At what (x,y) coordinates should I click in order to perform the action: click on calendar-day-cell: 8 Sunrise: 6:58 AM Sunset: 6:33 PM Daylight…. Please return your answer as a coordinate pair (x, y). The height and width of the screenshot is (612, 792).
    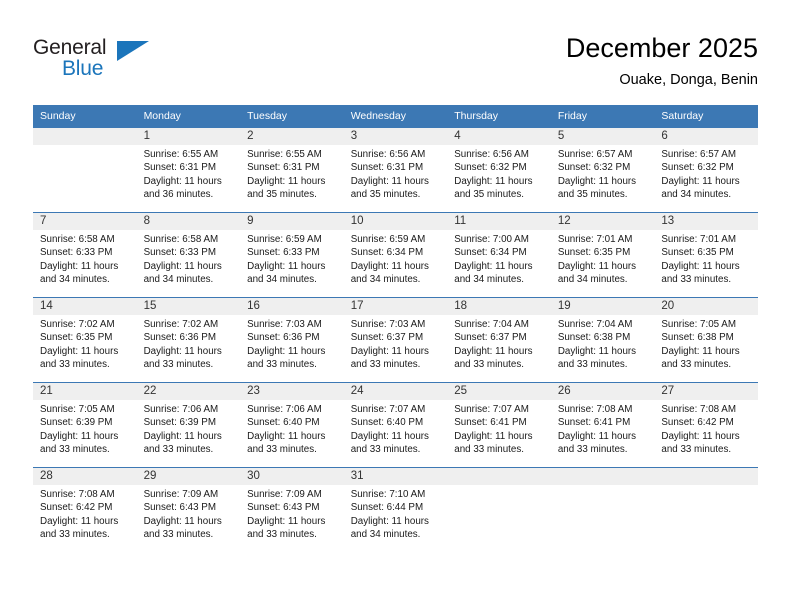
    Looking at the image, I should click on (188, 255).